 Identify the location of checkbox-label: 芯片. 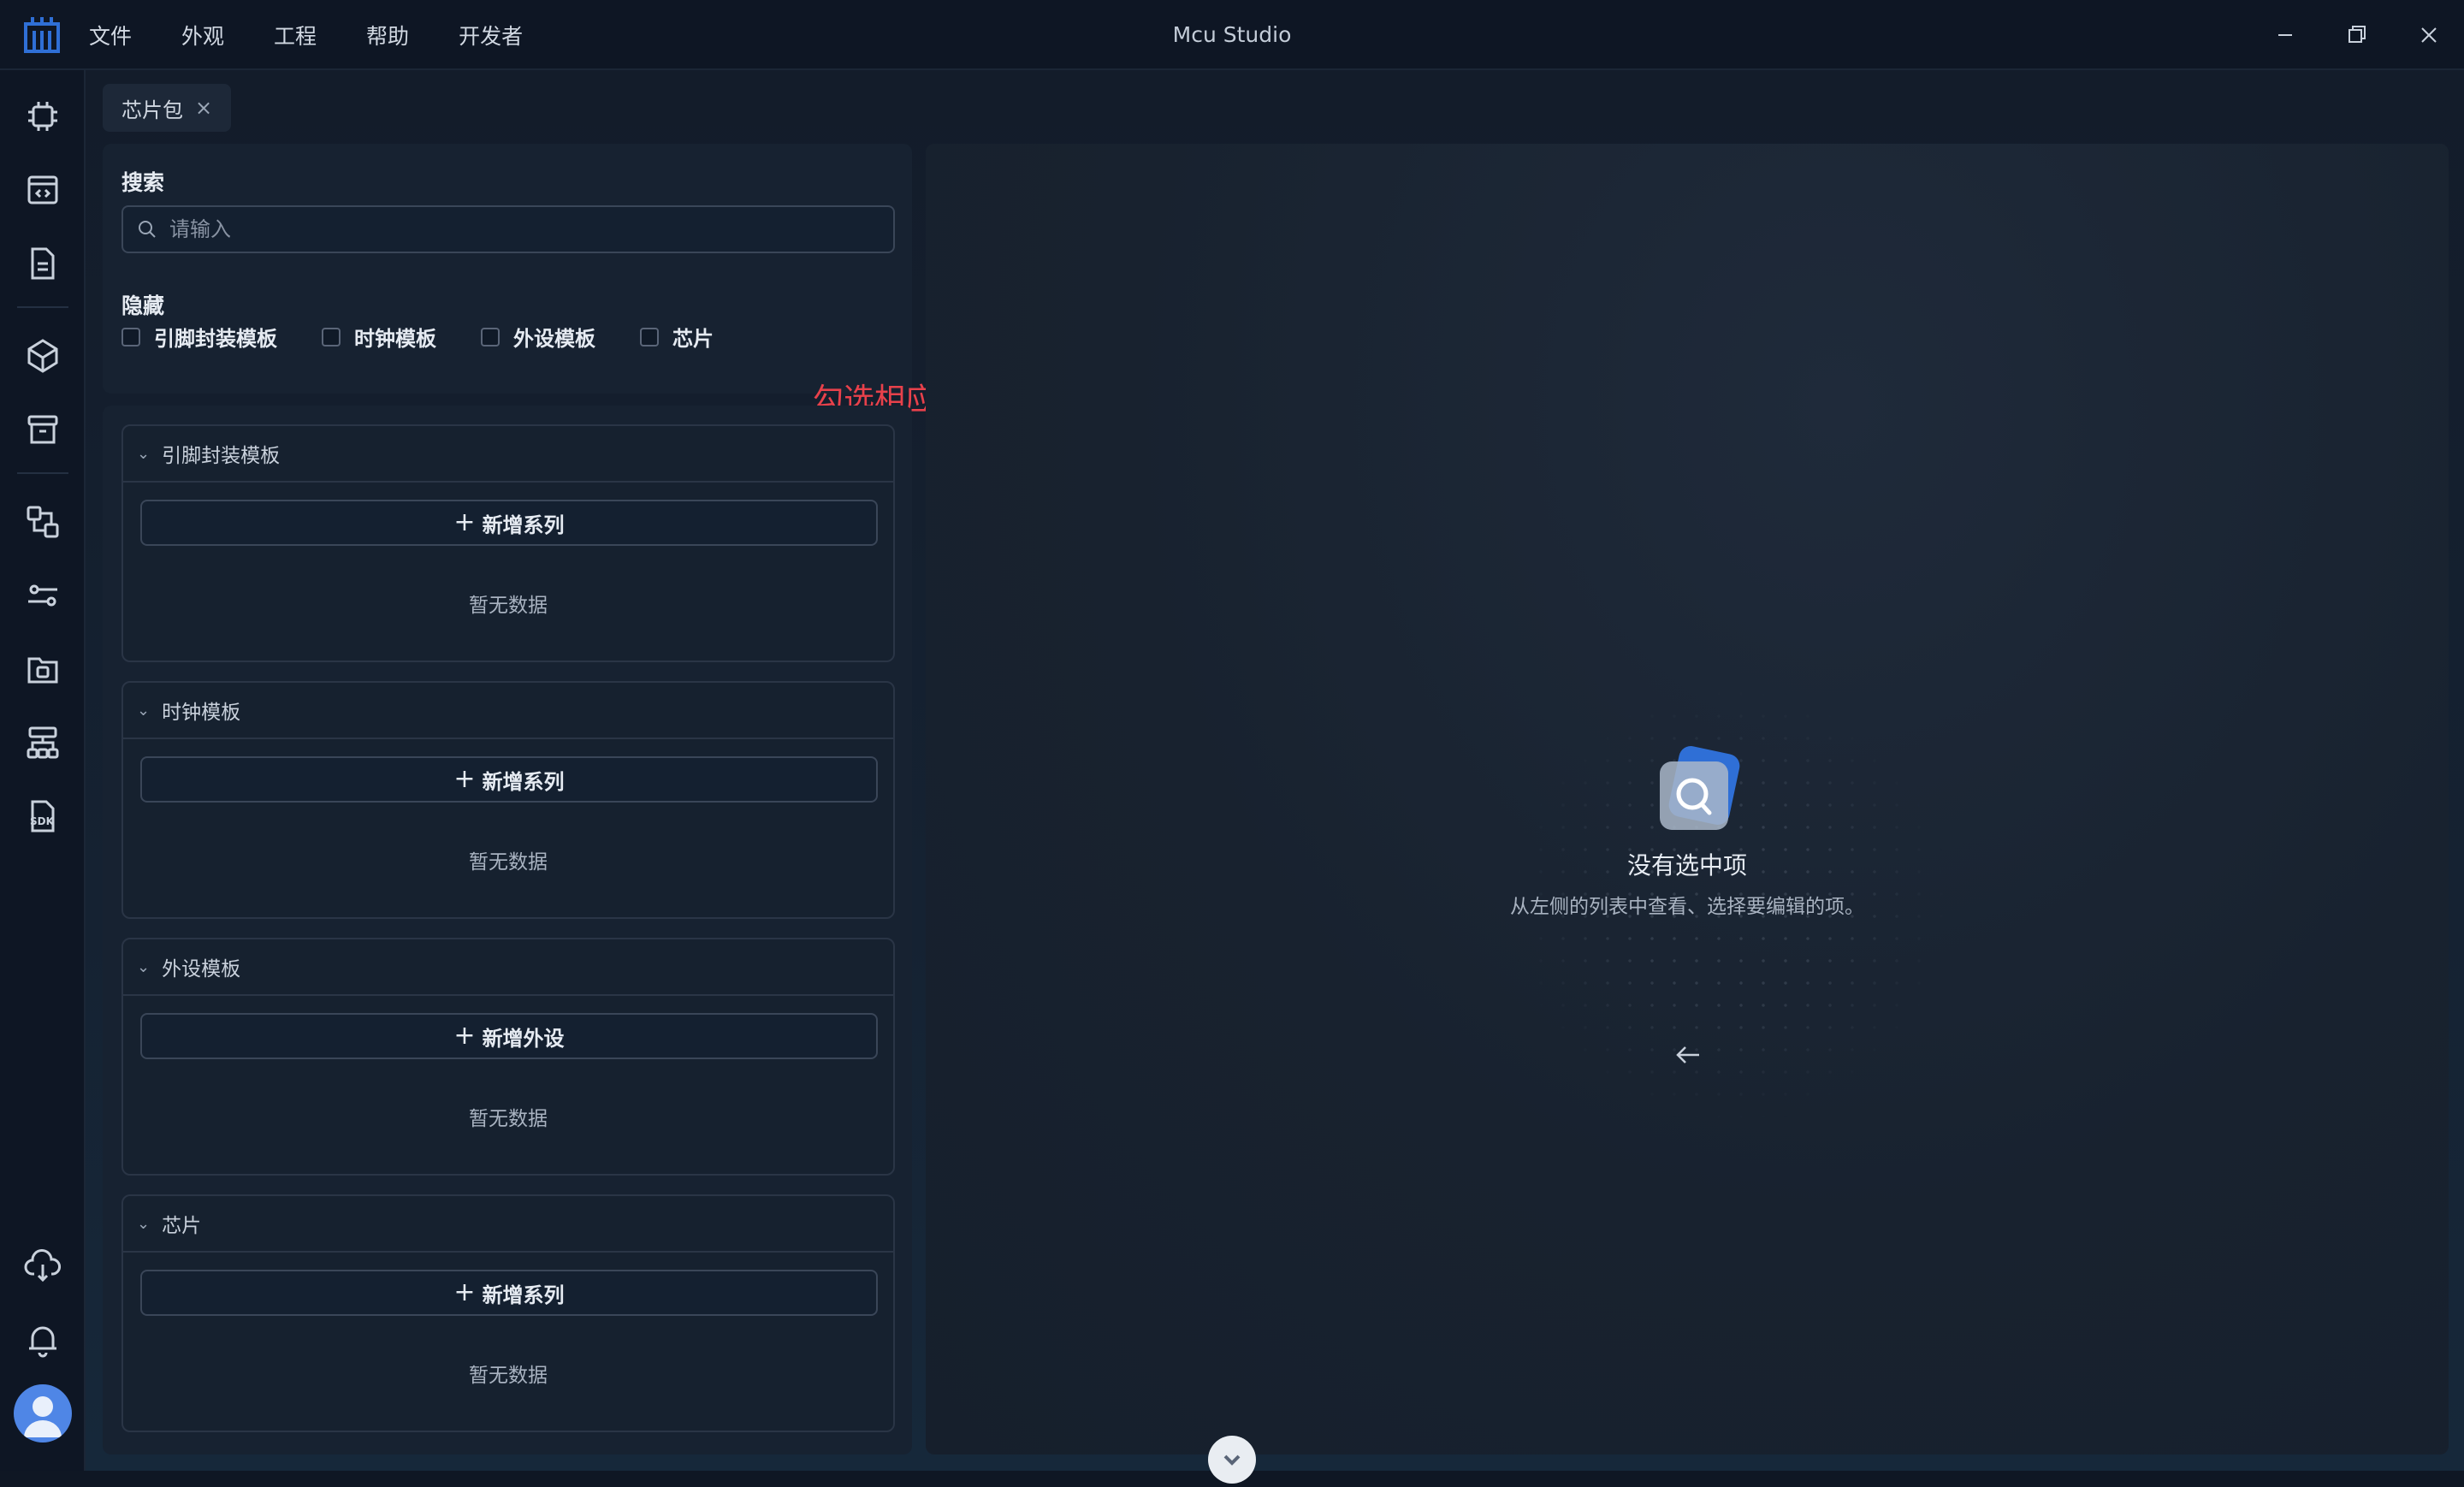
(693, 339).